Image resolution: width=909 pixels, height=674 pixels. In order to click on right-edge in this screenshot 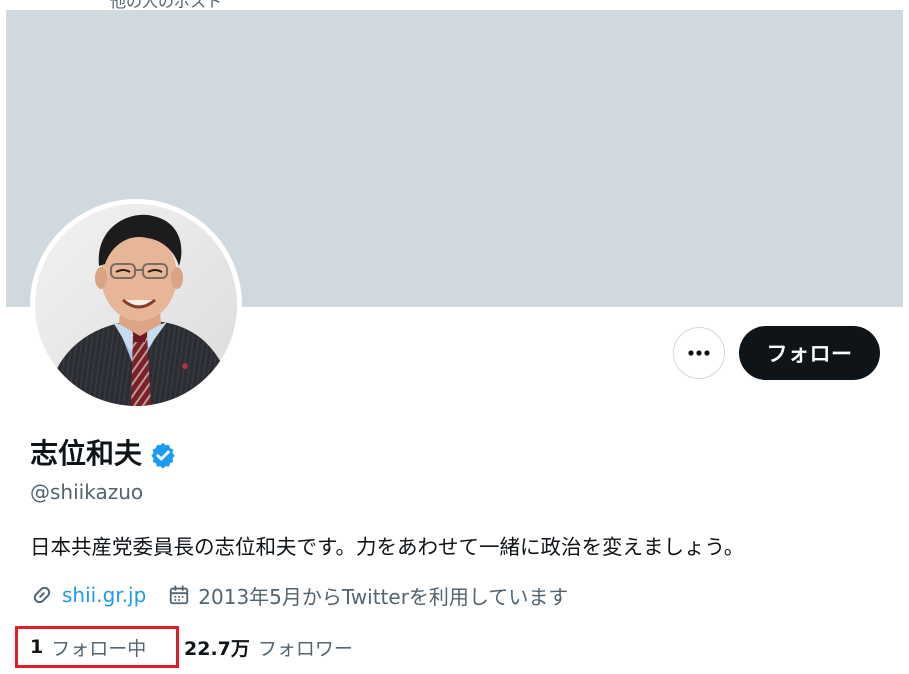, I will do `click(906, 337)`.